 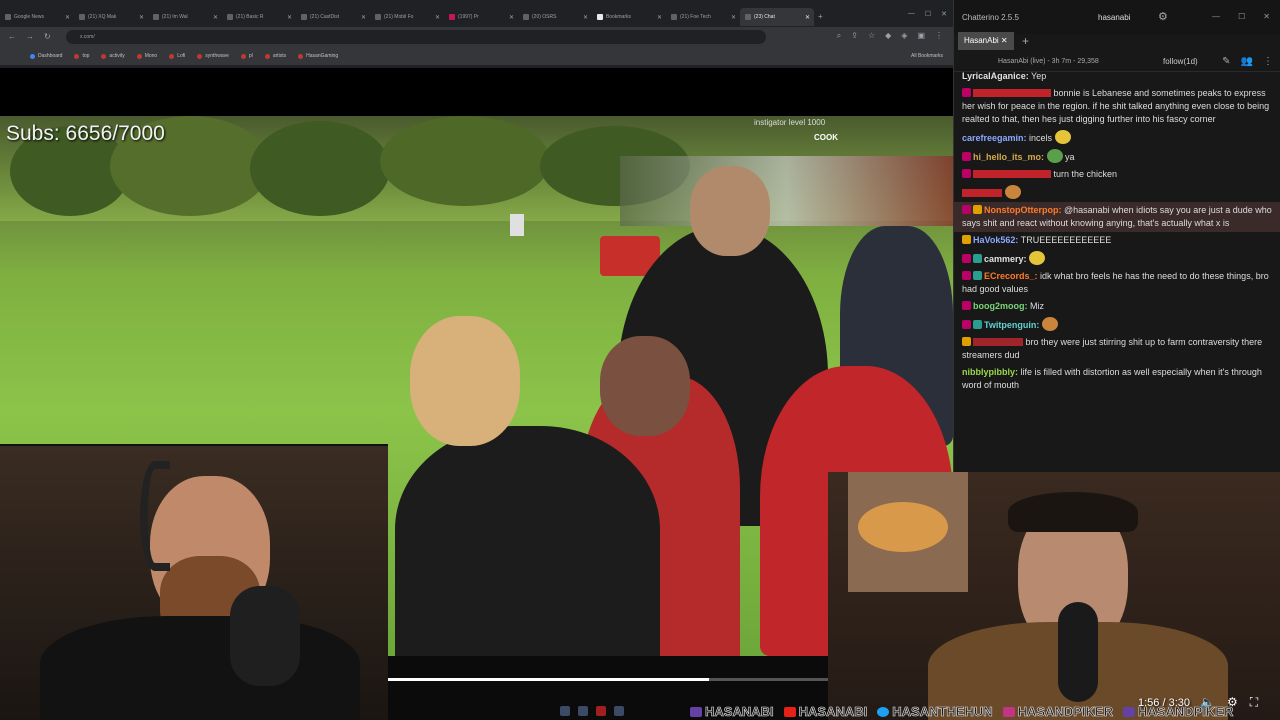 I want to click on address-bar: x.com/, so click(x=416, y=37).